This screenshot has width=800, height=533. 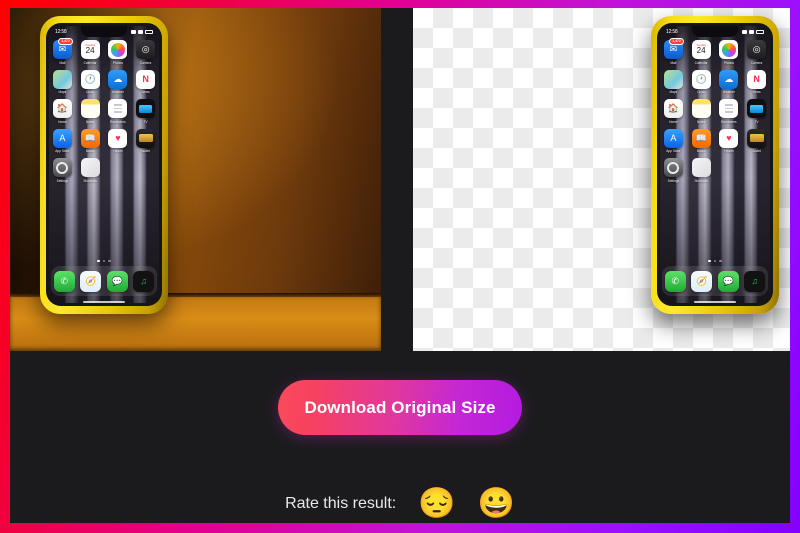 What do you see at coordinates (104, 31) in the screenshot?
I see `phone-notch` at bounding box center [104, 31].